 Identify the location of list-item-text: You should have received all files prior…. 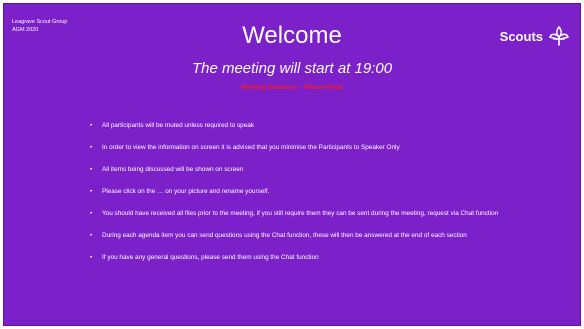
(300, 213).